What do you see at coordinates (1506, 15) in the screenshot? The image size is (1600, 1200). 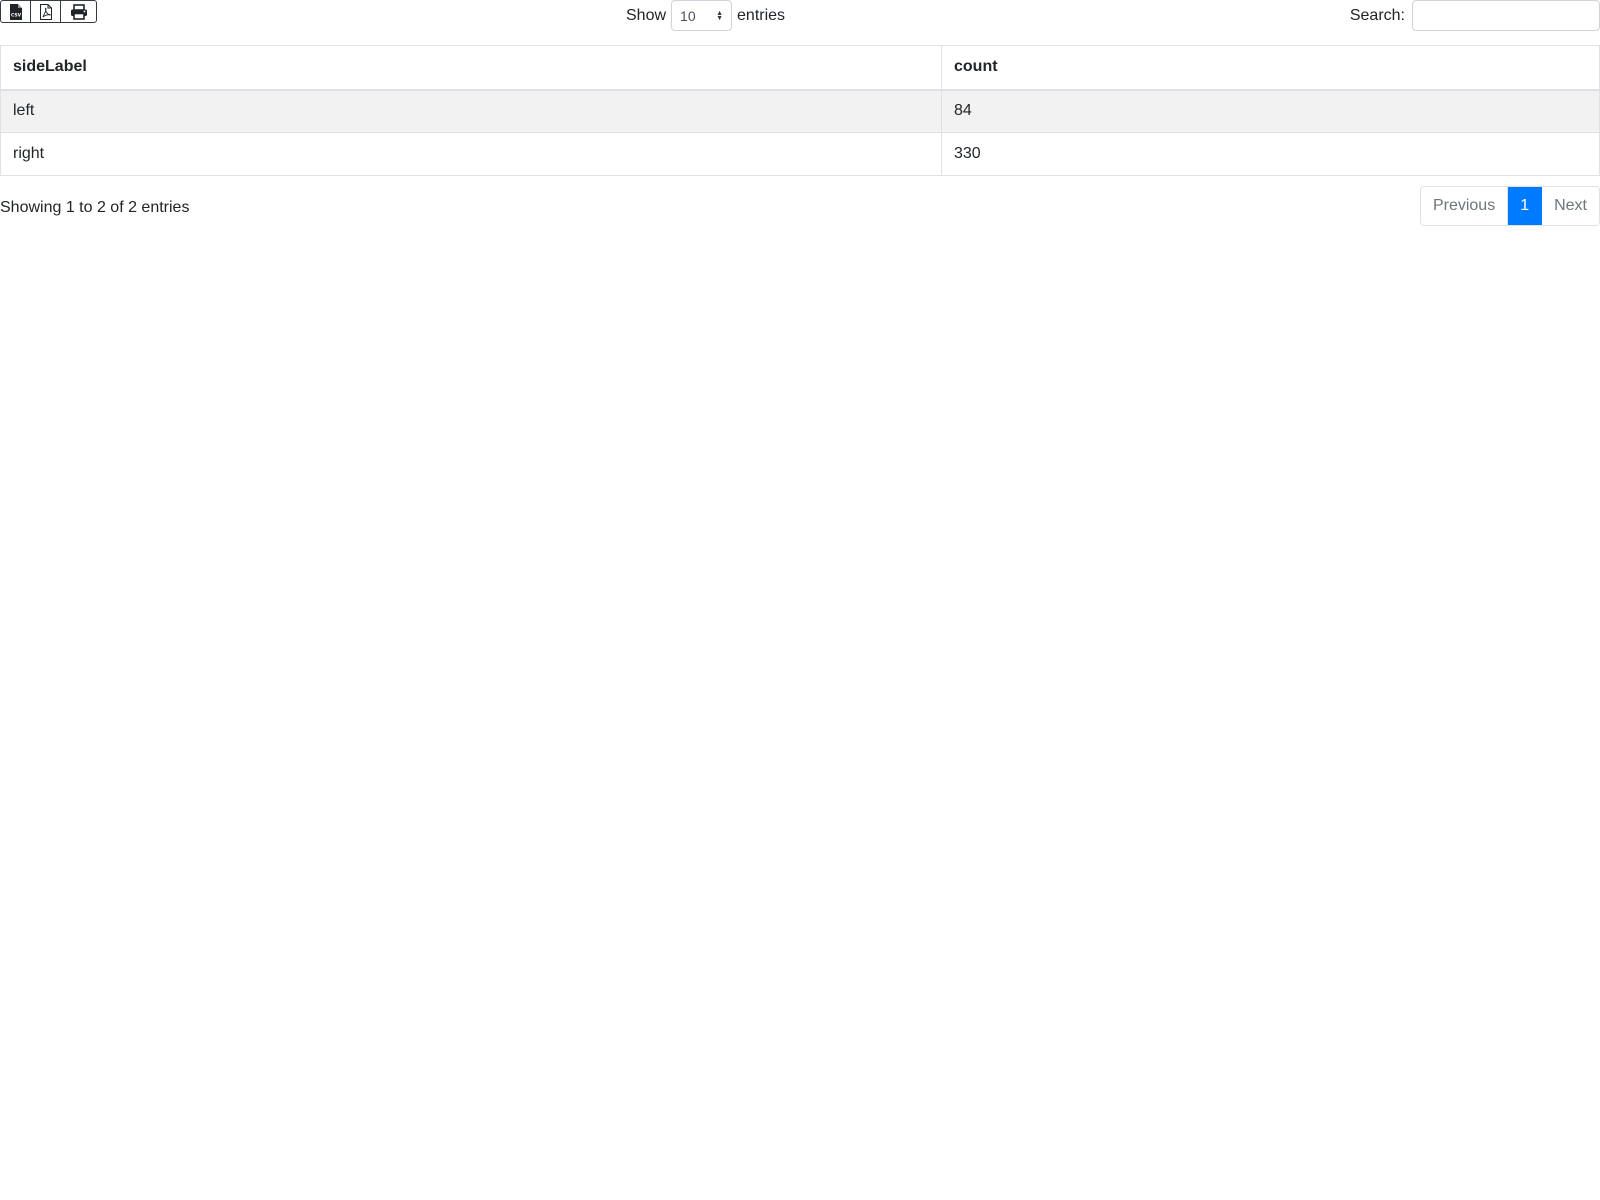 I see `search-input` at bounding box center [1506, 15].